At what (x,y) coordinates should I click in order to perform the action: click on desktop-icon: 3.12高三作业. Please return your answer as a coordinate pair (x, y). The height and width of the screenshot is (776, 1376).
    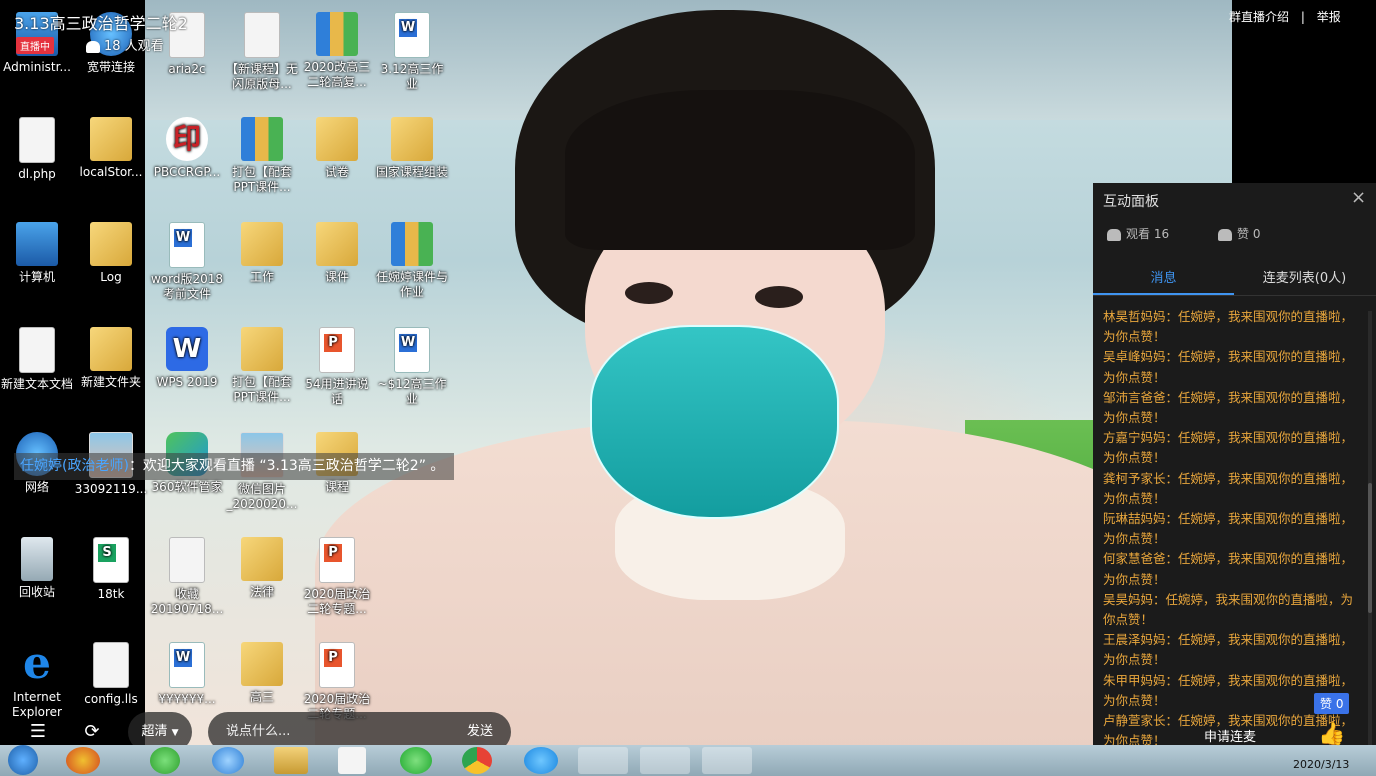
    Looking at the image, I should click on (412, 52).